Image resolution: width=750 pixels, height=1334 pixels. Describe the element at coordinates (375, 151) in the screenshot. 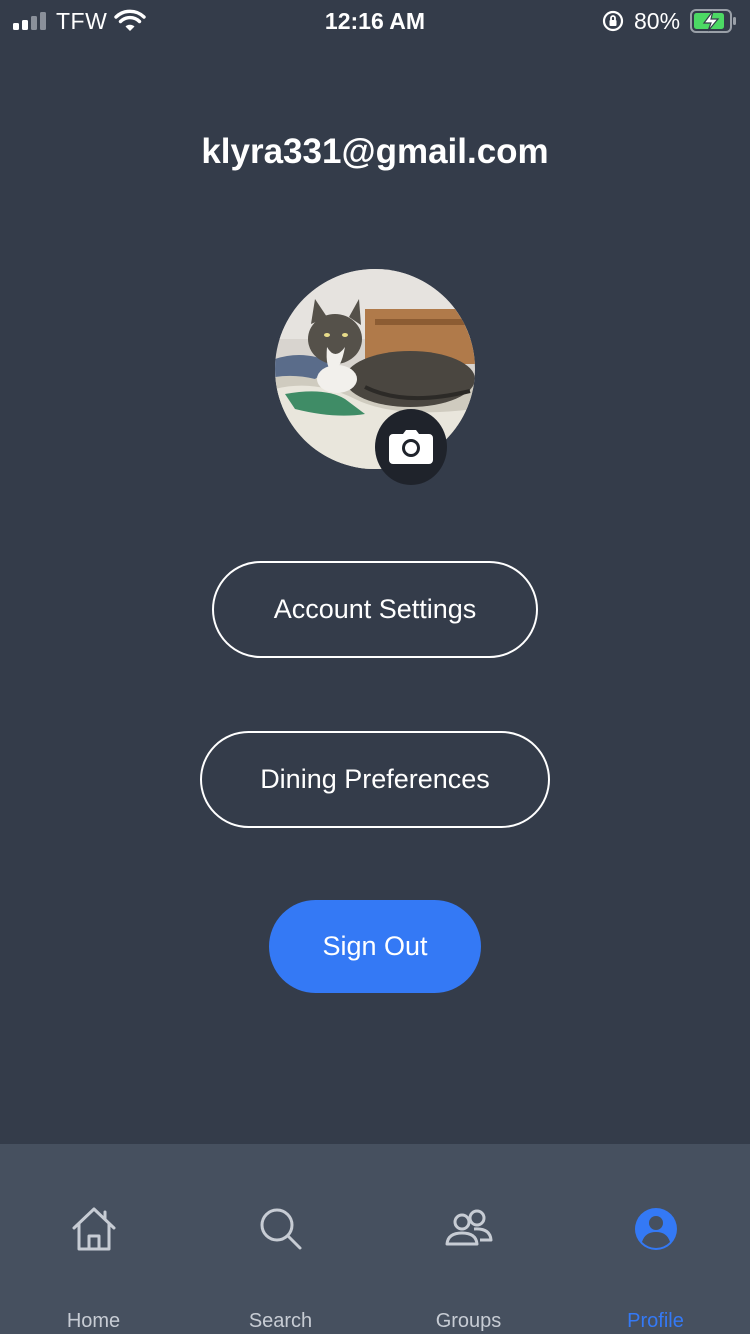

I see `user-email: klyra331@gmail.com` at that location.